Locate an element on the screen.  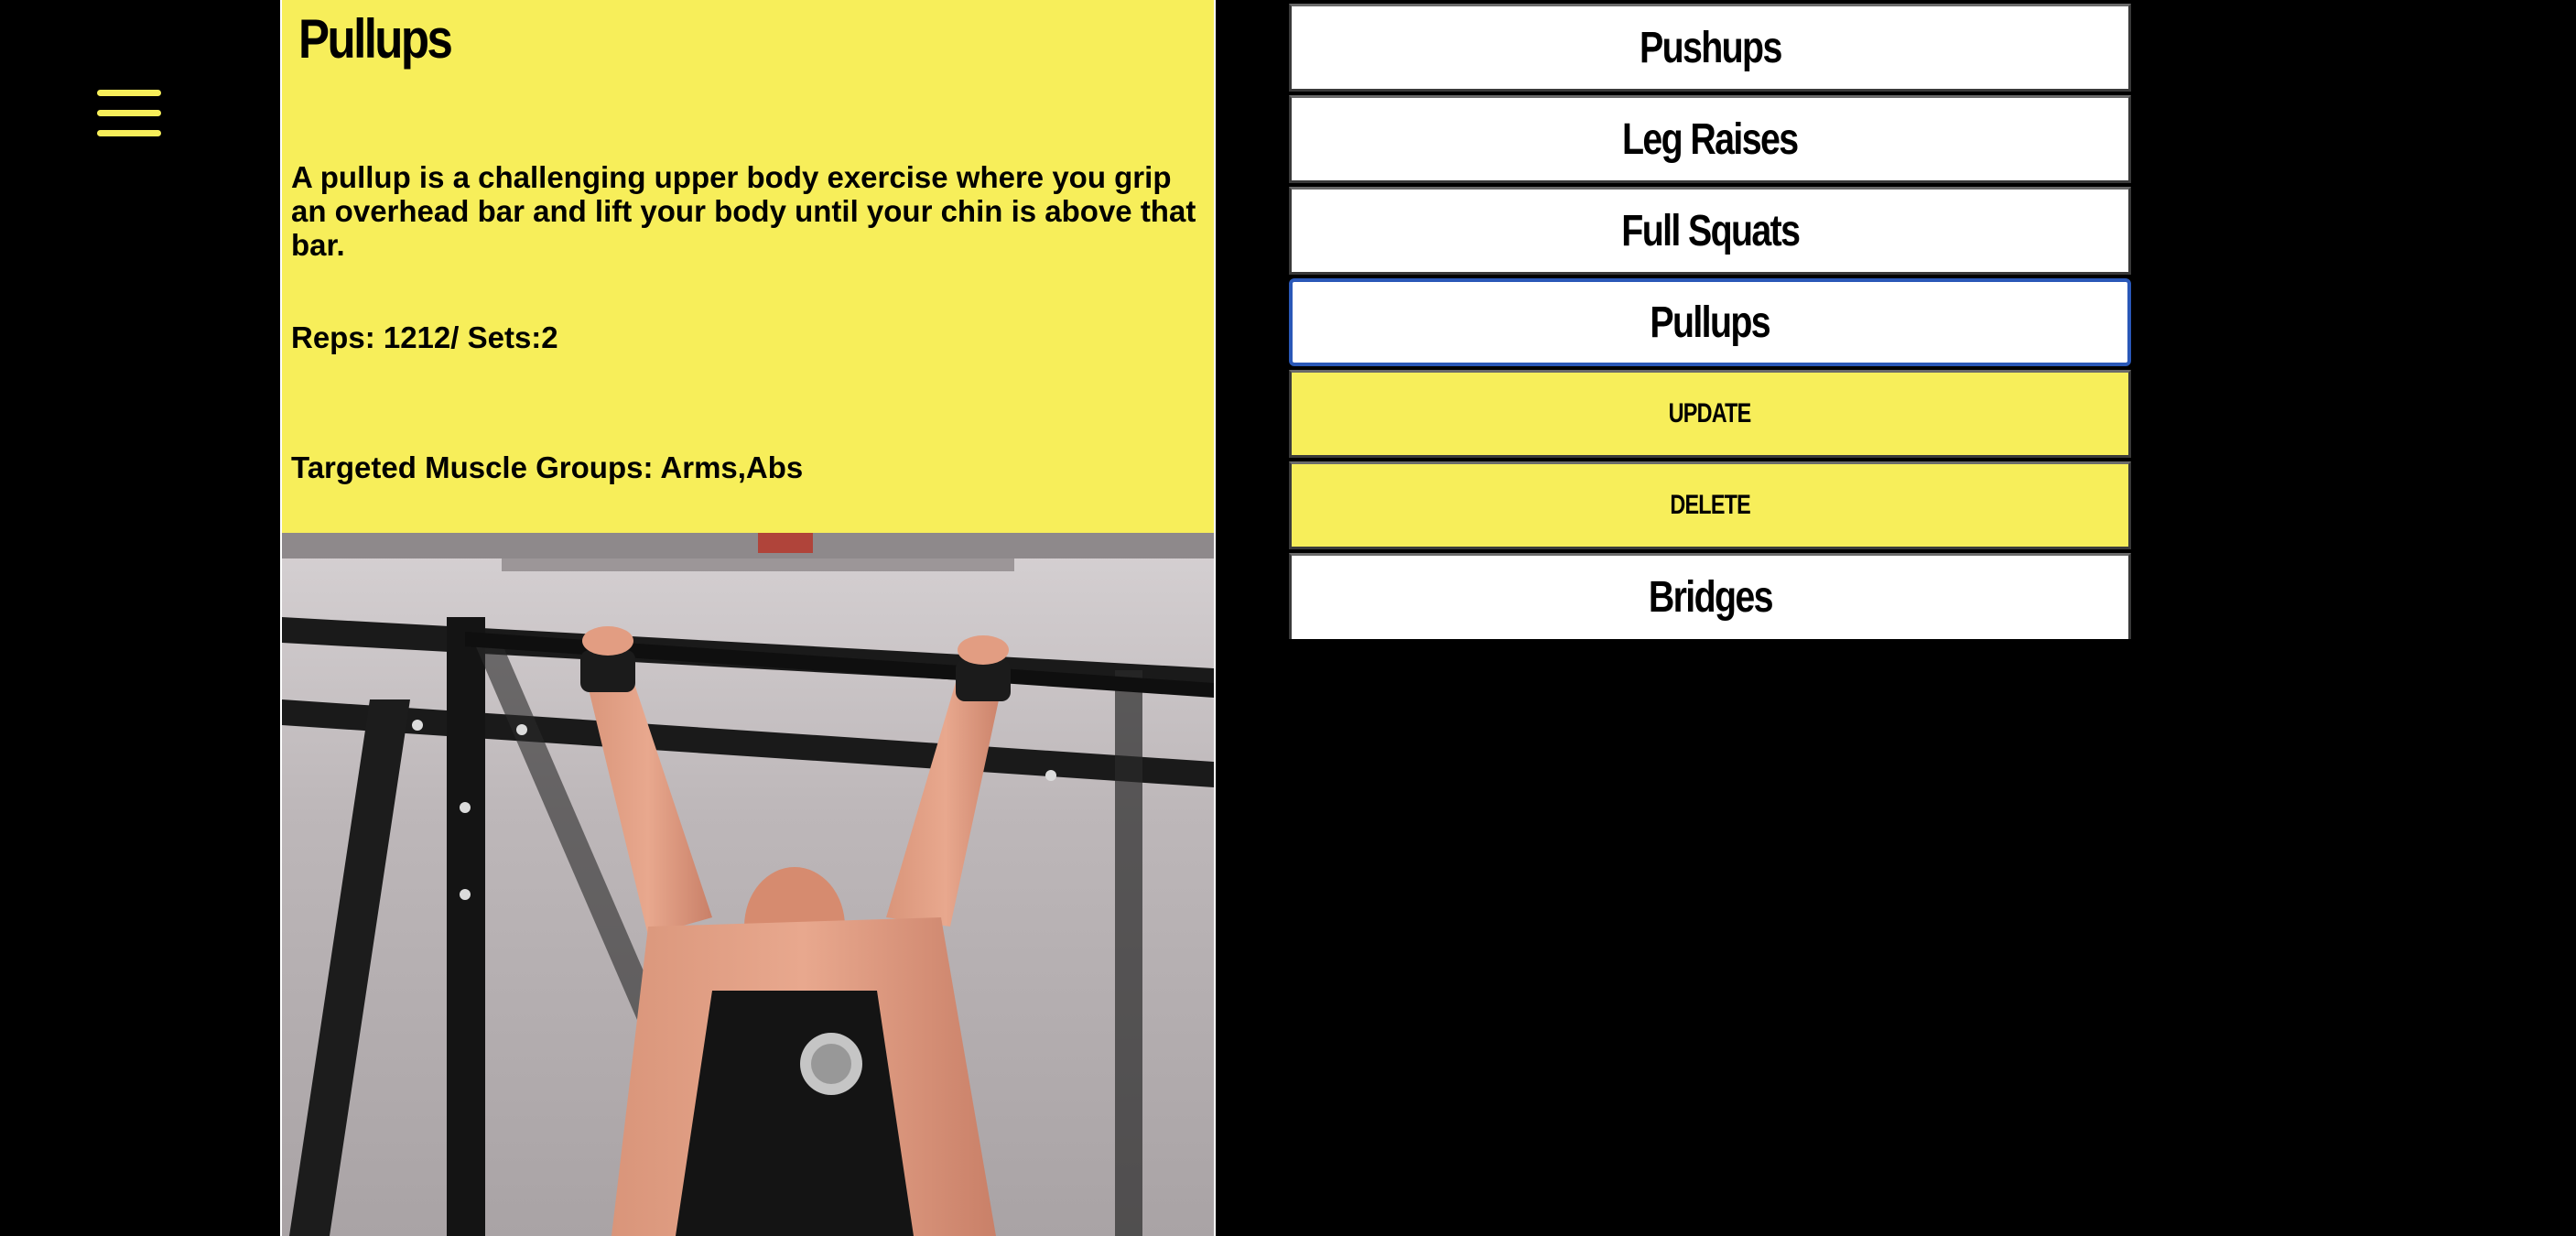
hamburger-menu-icon is located at coordinates (130, 113).